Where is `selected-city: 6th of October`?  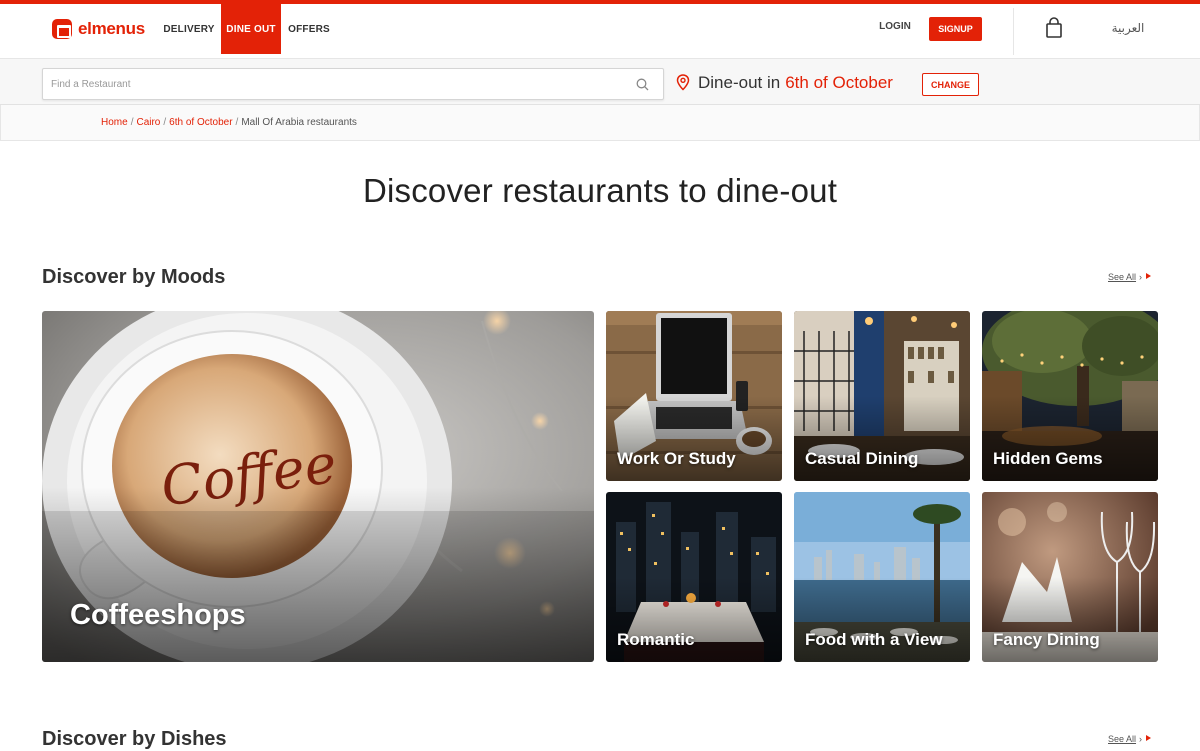
selected-city: 6th of October is located at coordinates (839, 82).